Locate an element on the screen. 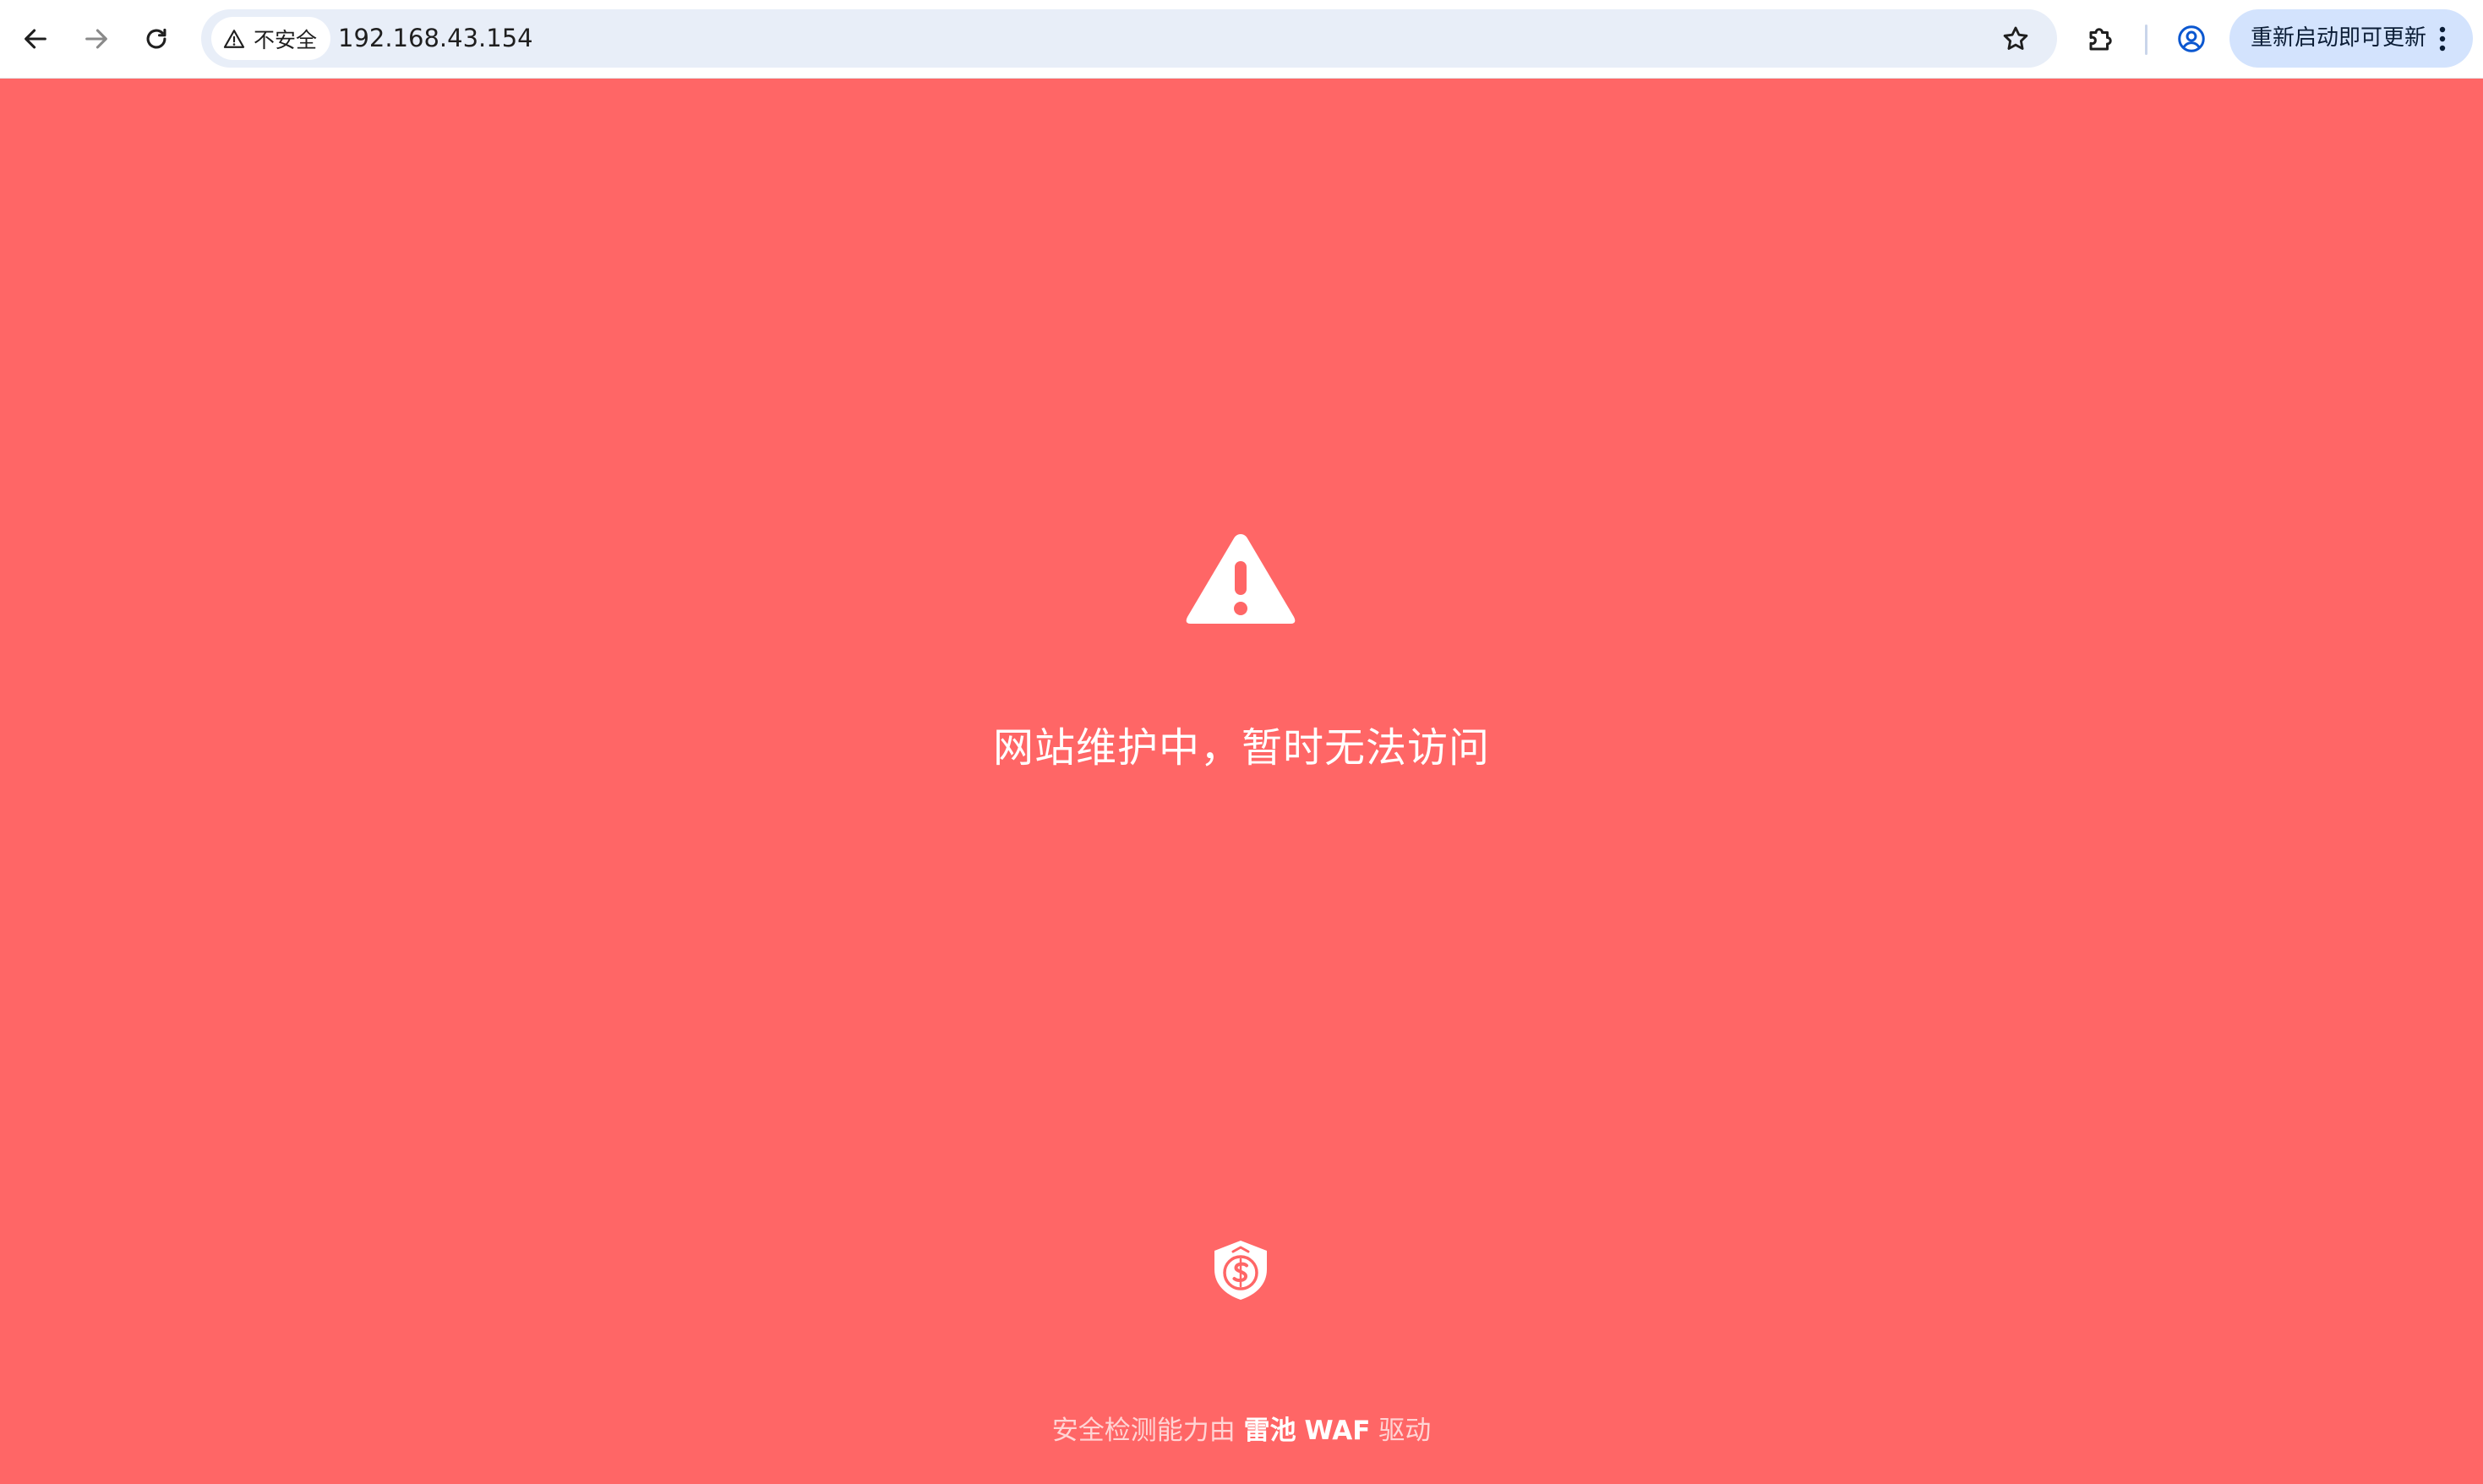 The image size is (2483, 1484). profile-icon is located at coordinates (2191, 39).